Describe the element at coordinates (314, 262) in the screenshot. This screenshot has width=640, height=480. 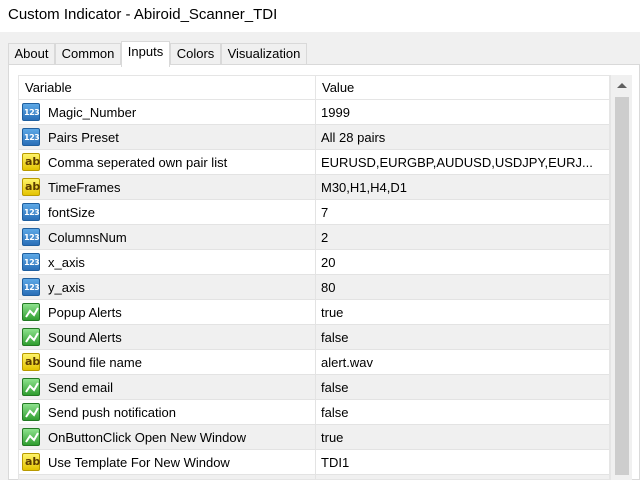
I see `table-row: x_axis 20` at that location.